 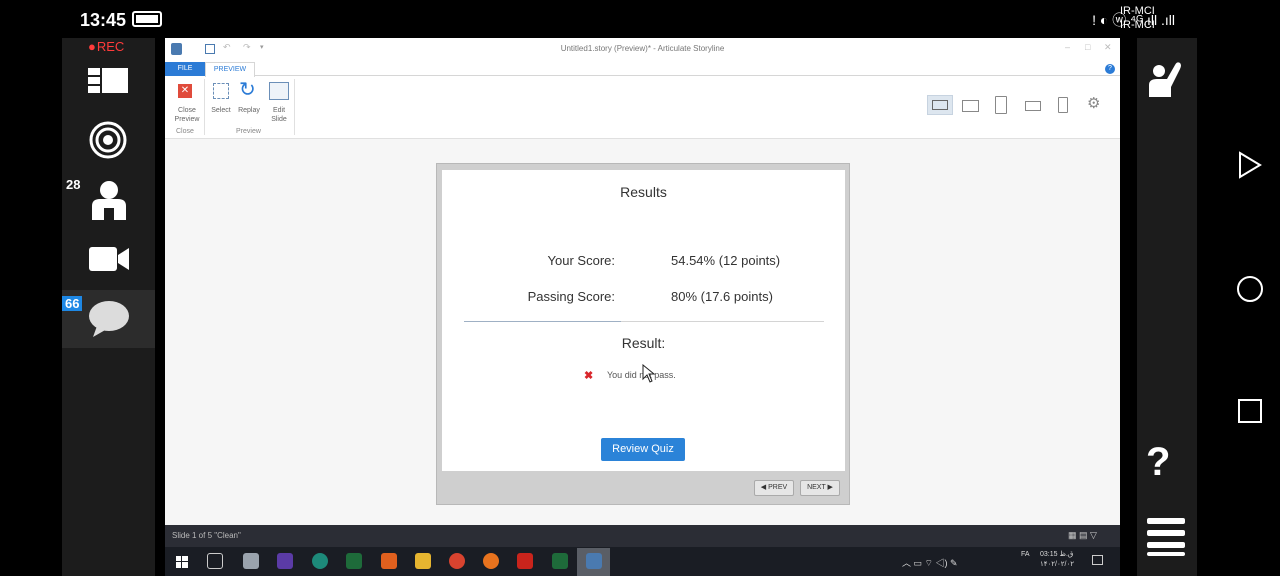 What do you see at coordinates (1166, 538) in the screenshot?
I see `menu-icon` at bounding box center [1166, 538].